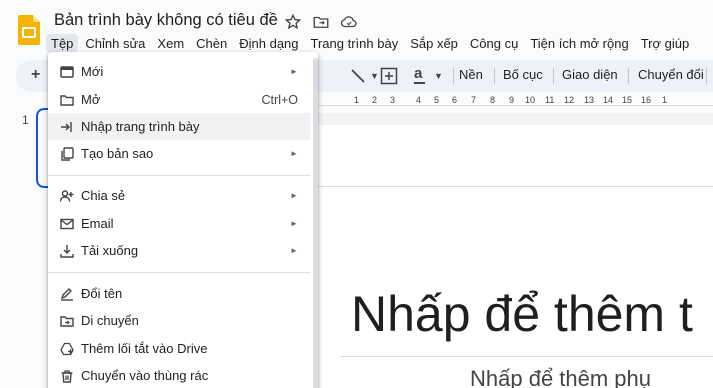 This screenshot has width=713, height=388. What do you see at coordinates (515, 102) in the screenshot?
I see `horizontal-ruler: 1 2 3 4 5 6 7 8 9 10 11 12 13 14 15 16 1` at bounding box center [515, 102].